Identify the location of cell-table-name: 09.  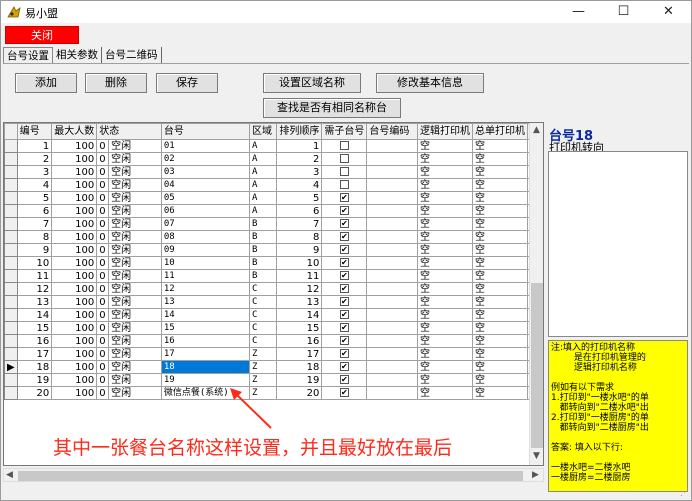
(205, 250).